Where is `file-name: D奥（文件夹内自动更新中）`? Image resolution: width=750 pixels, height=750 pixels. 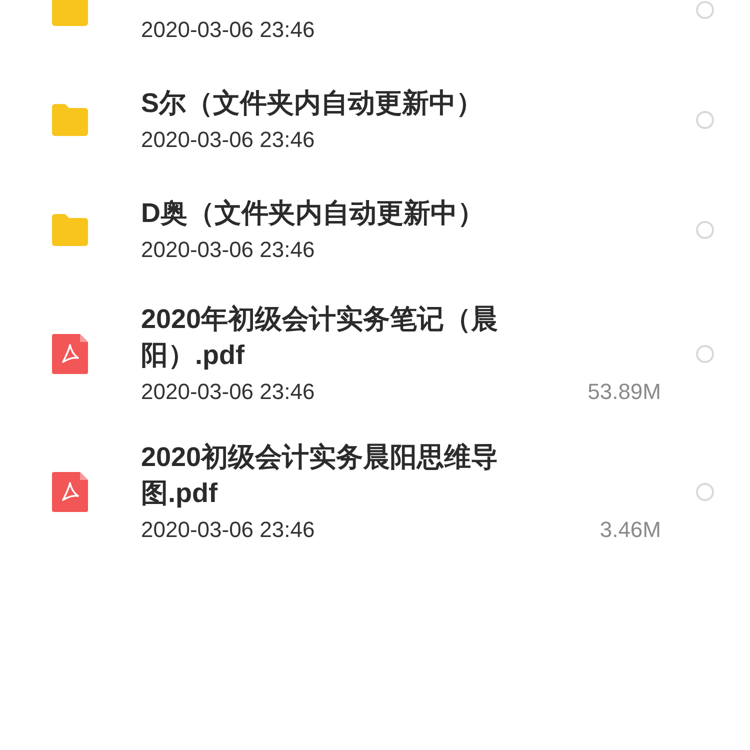 file-name: D奥（文件夹内自动更新中） is located at coordinates (313, 213).